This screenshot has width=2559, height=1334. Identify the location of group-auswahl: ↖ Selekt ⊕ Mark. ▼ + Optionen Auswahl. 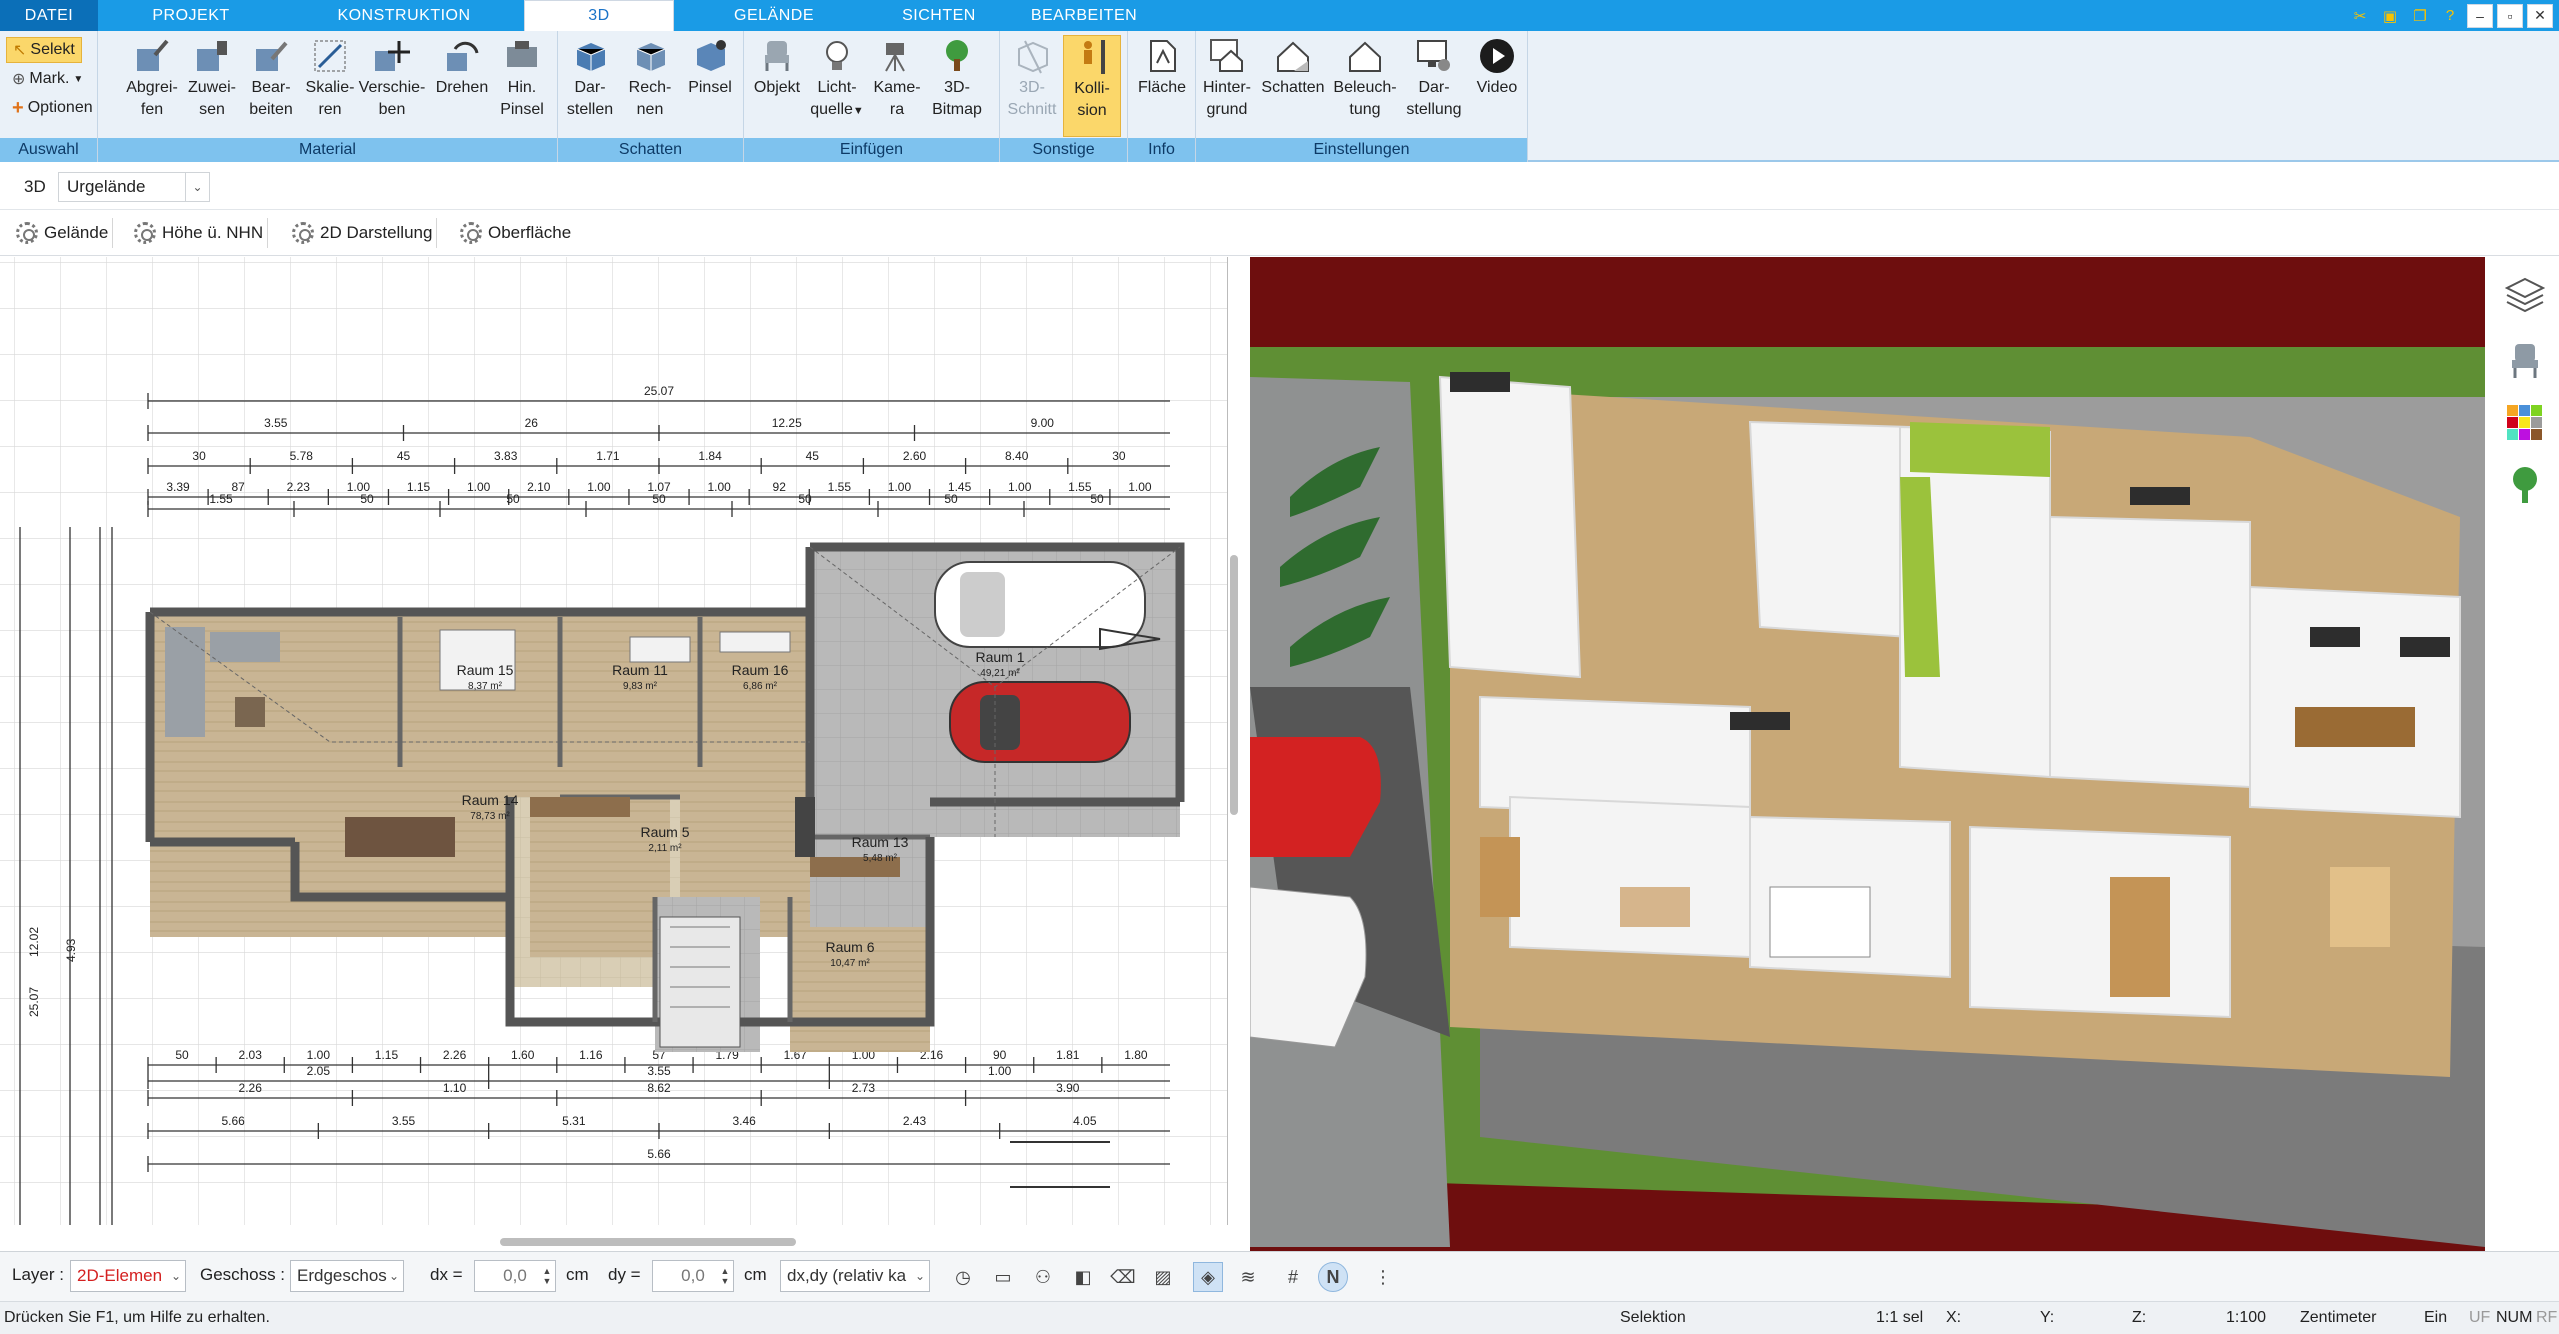
(49, 96).